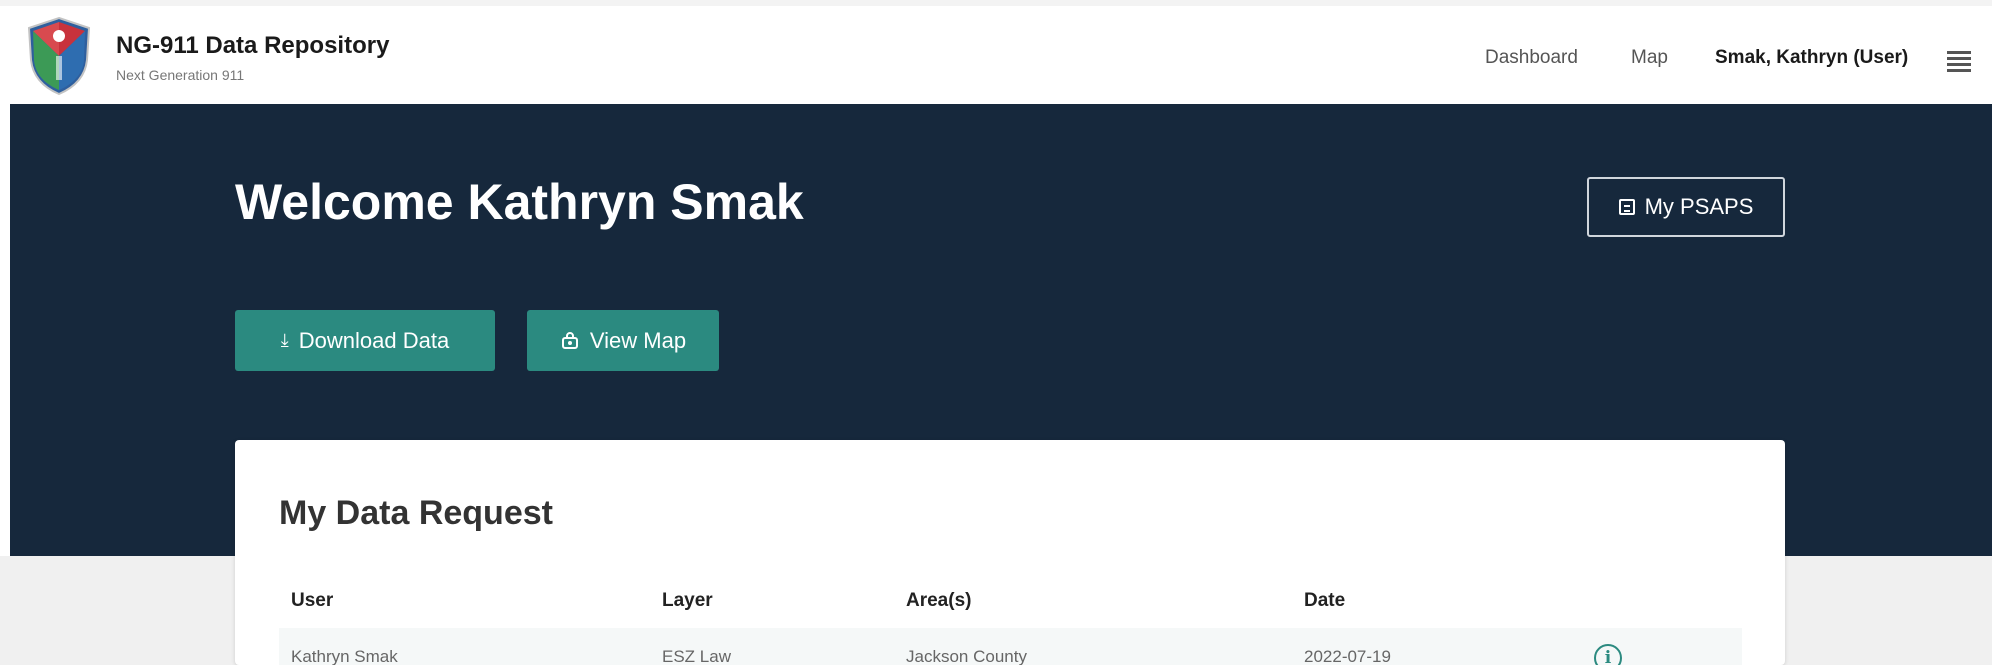 The image size is (1992, 665). I want to click on column-header-user: User, so click(312, 600).